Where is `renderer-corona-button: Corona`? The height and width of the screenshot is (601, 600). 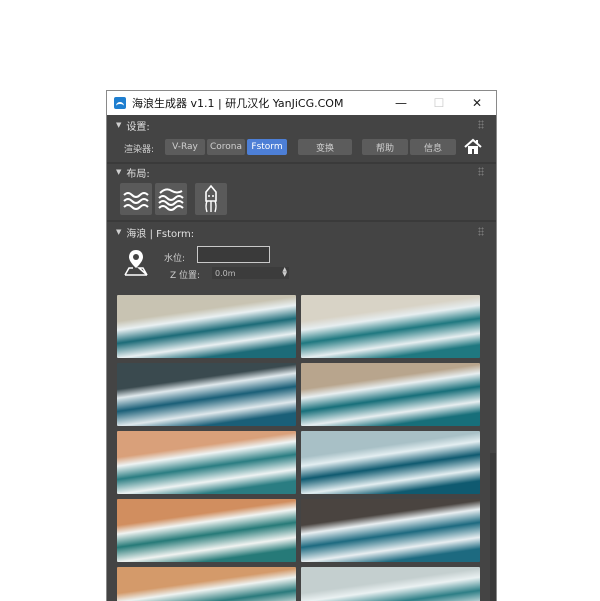 renderer-corona-button: Corona is located at coordinates (226, 147).